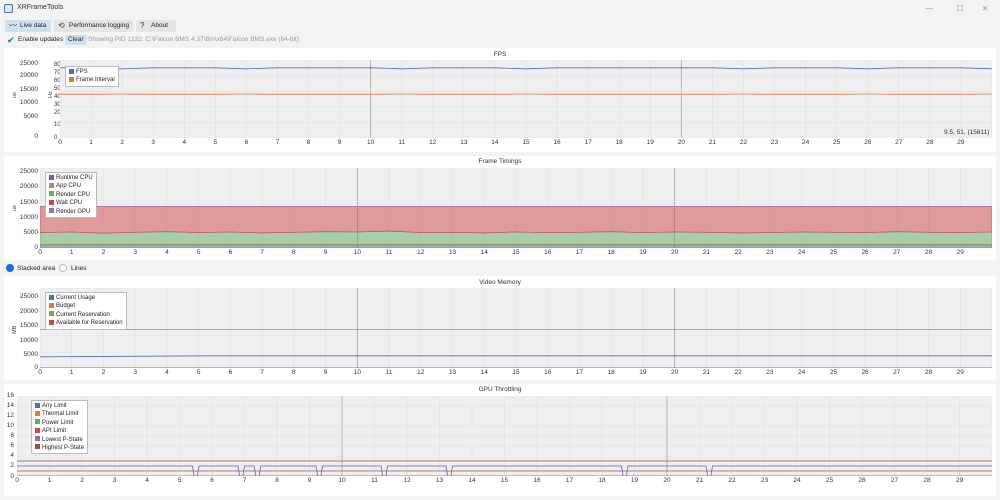 The width and height of the screenshot is (1000, 500). What do you see at coordinates (12, 455) in the screenshot?
I see `y-tick-label: 4` at bounding box center [12, 455].